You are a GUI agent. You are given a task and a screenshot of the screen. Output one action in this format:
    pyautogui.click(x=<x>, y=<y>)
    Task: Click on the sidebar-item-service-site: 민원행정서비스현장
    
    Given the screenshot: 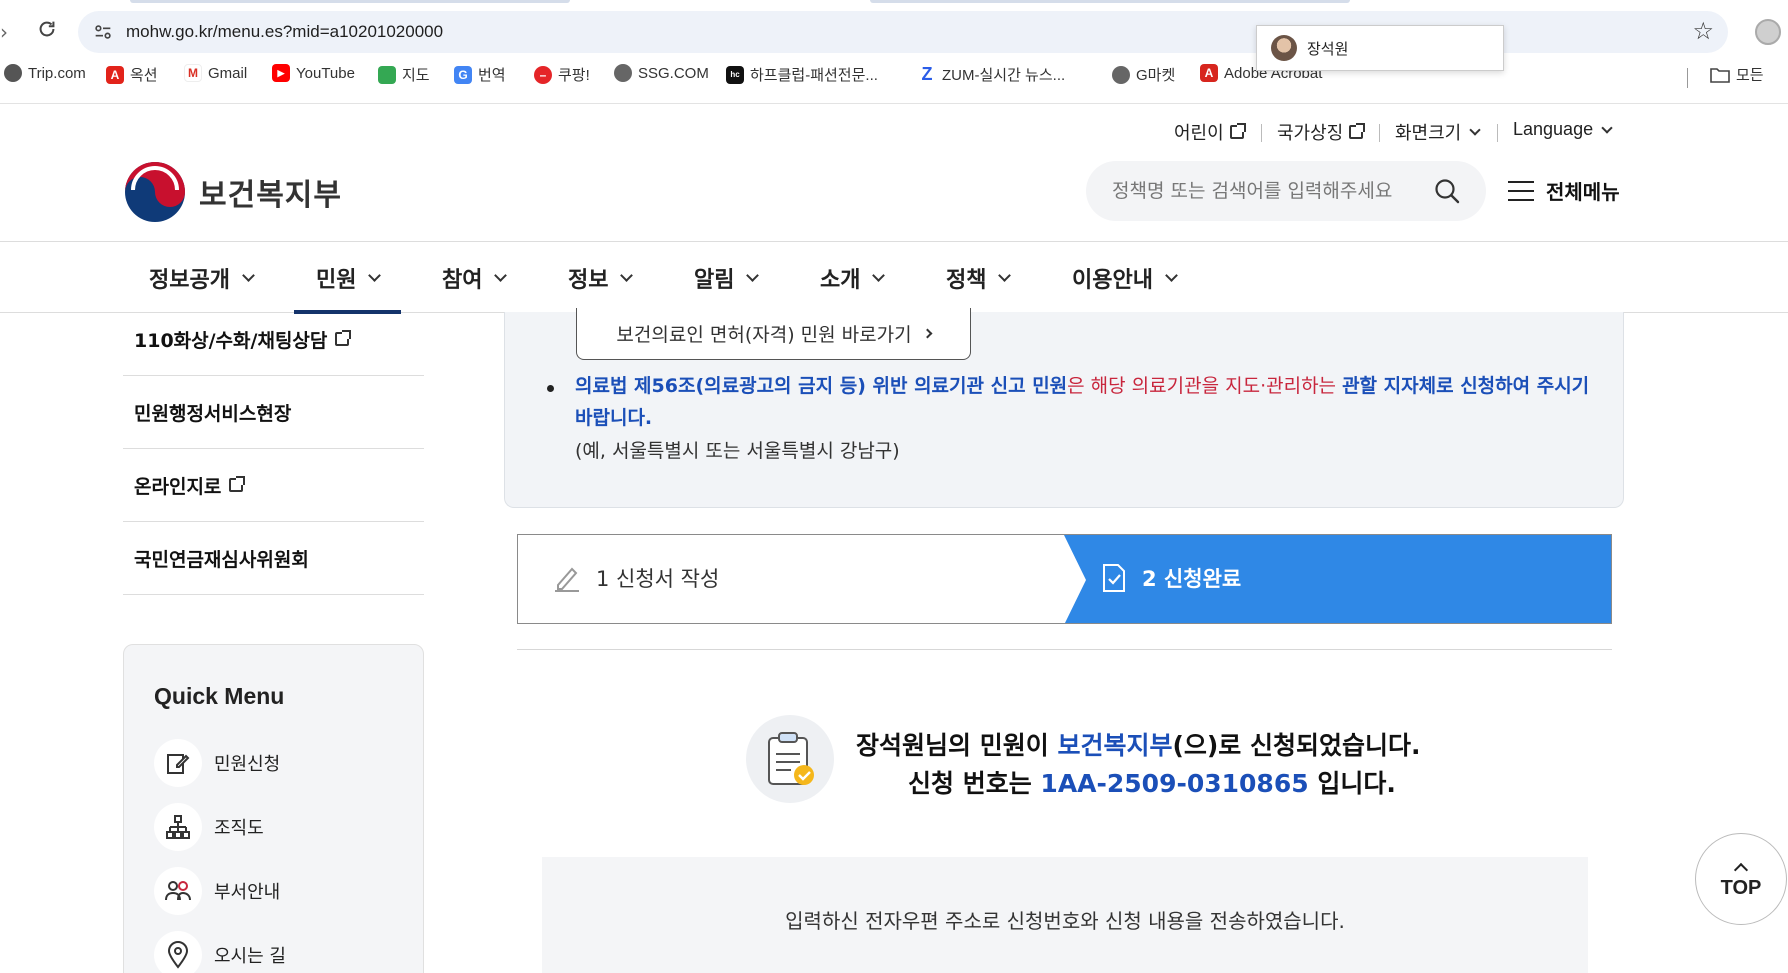 What is the action you would take?
    pyautogui.click(x=273, y=412)
    